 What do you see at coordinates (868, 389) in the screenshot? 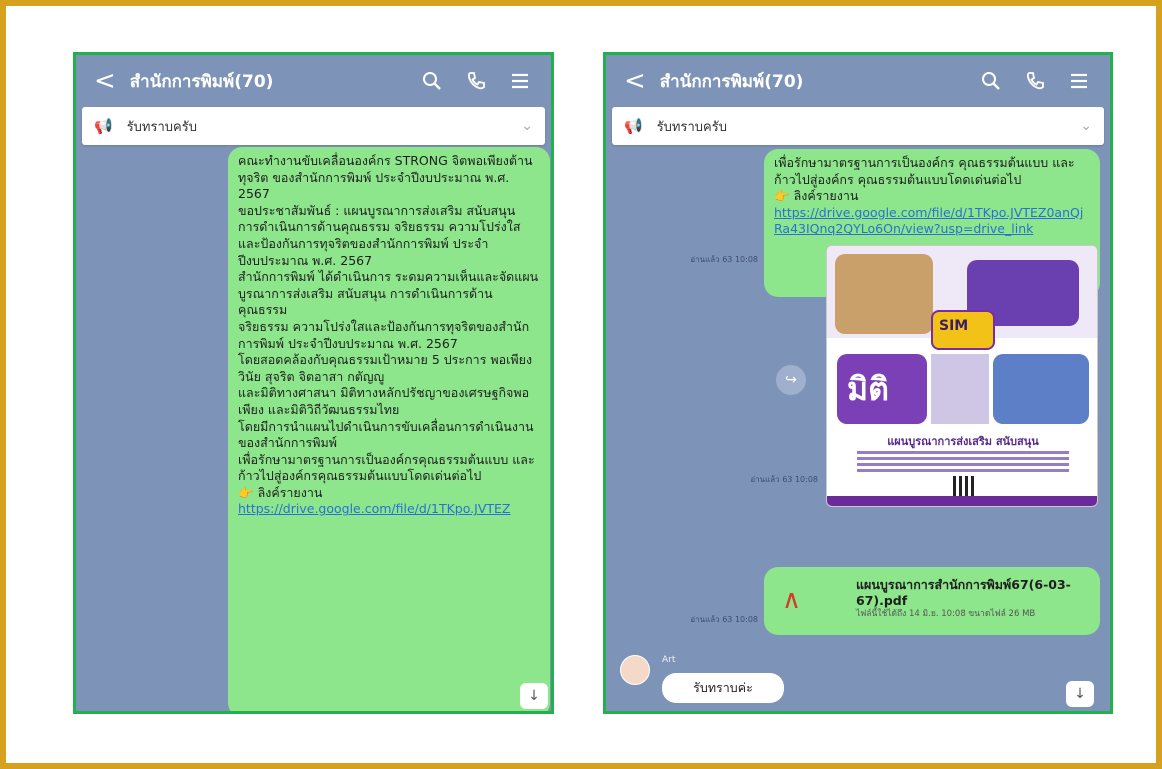
I see `poster-mitti: มิติ` at bounding box center [868, 389].